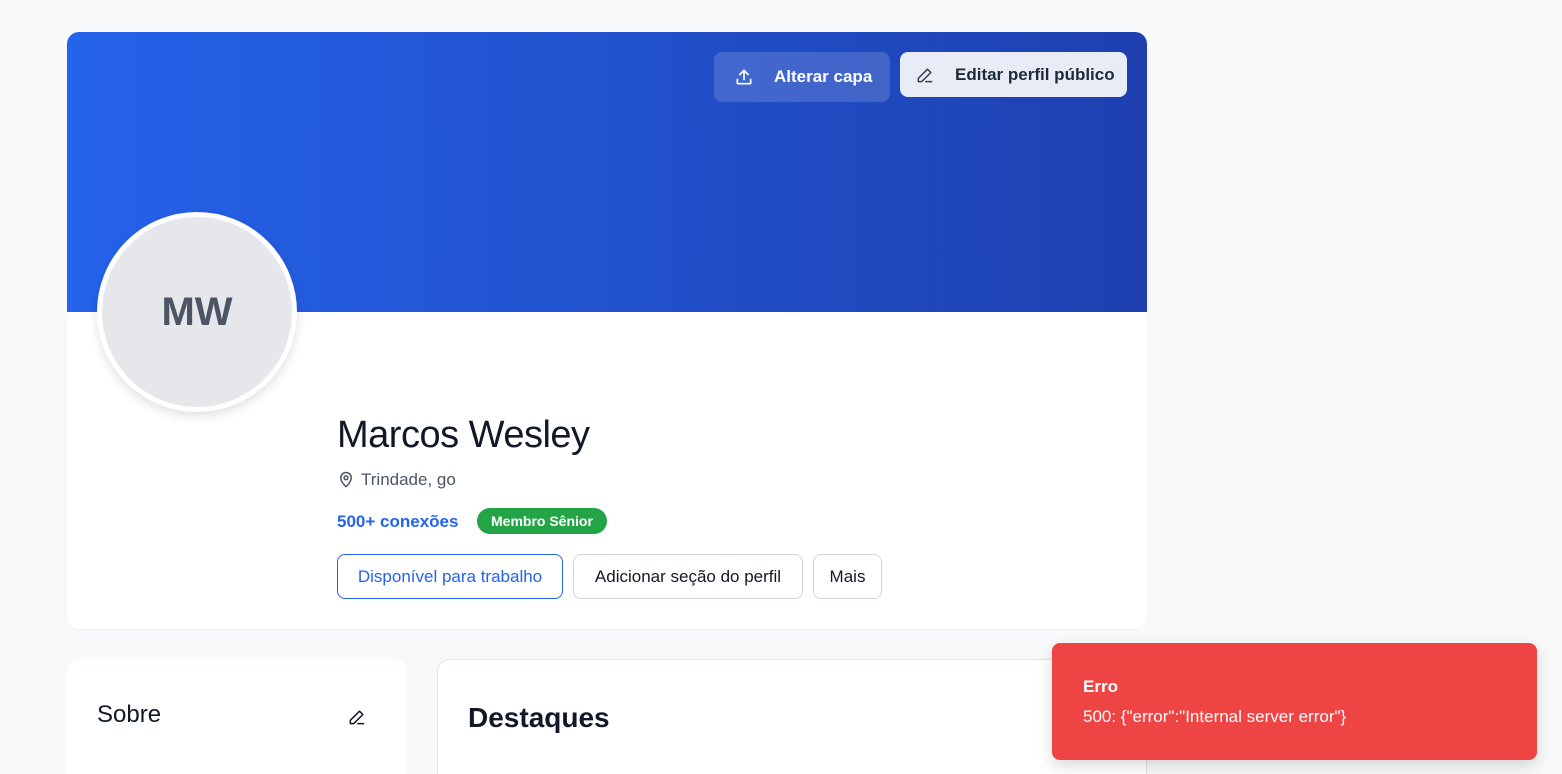 The height and width of the screenshot is (774, 1562). Describe the element at coordinates (408, 479) in the screenshot. I see `location-text: Trindade, go` at that location.